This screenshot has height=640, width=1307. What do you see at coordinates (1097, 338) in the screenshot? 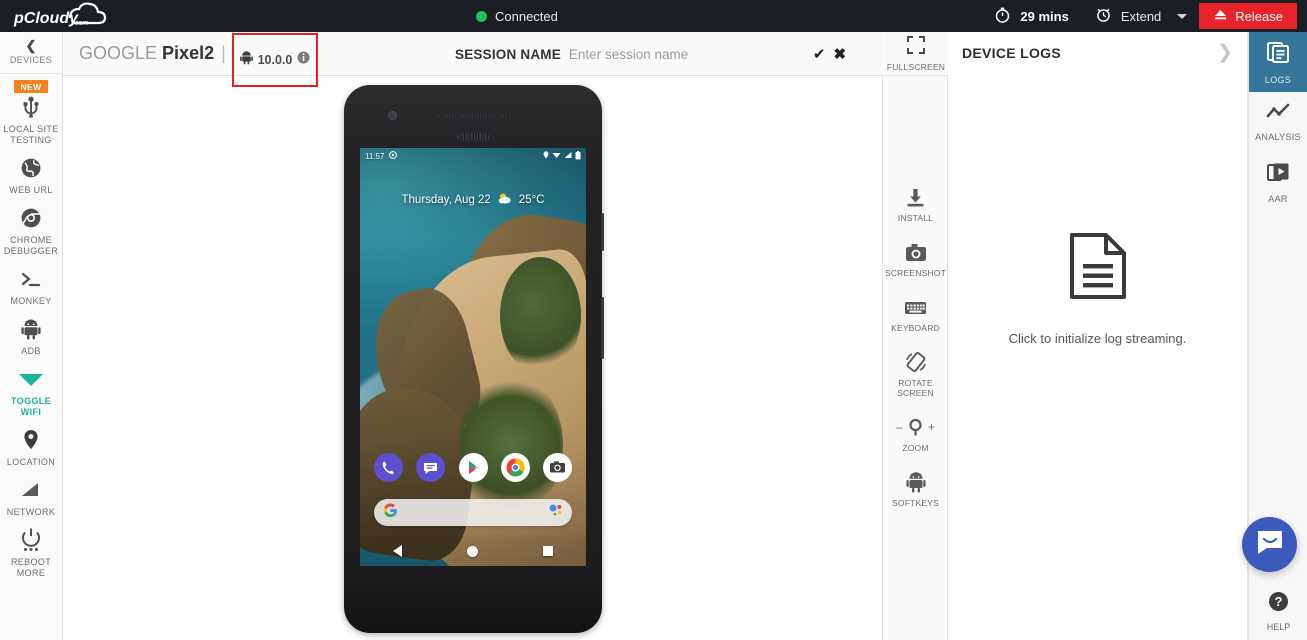
I see `logs-empty-text: Click to initialize log streaming.` at bounding box center [1097, 338].